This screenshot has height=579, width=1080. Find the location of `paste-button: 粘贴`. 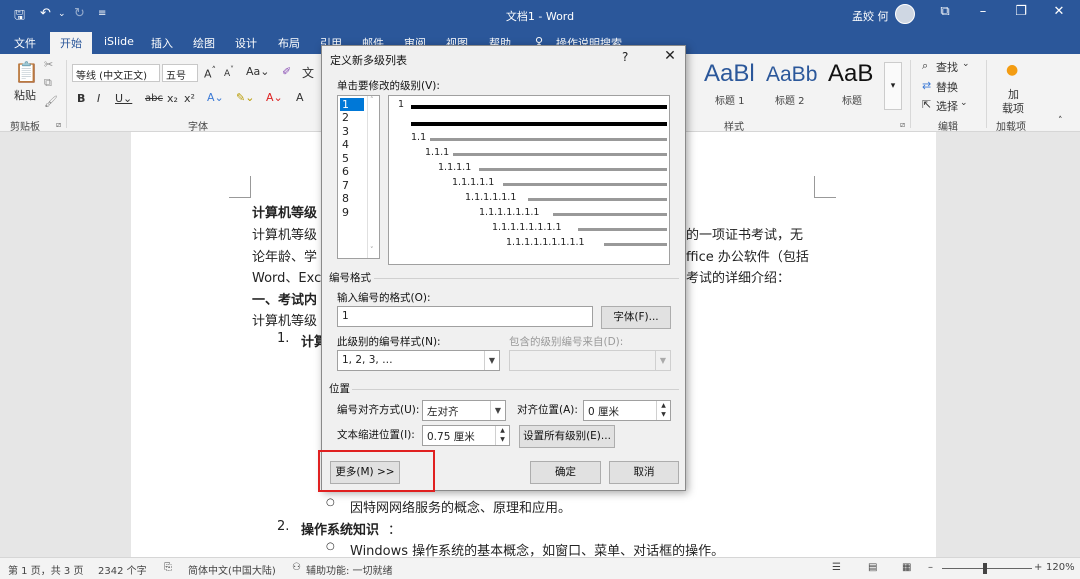

paste-button: 粘贴 is located at coordinates (25, 95).